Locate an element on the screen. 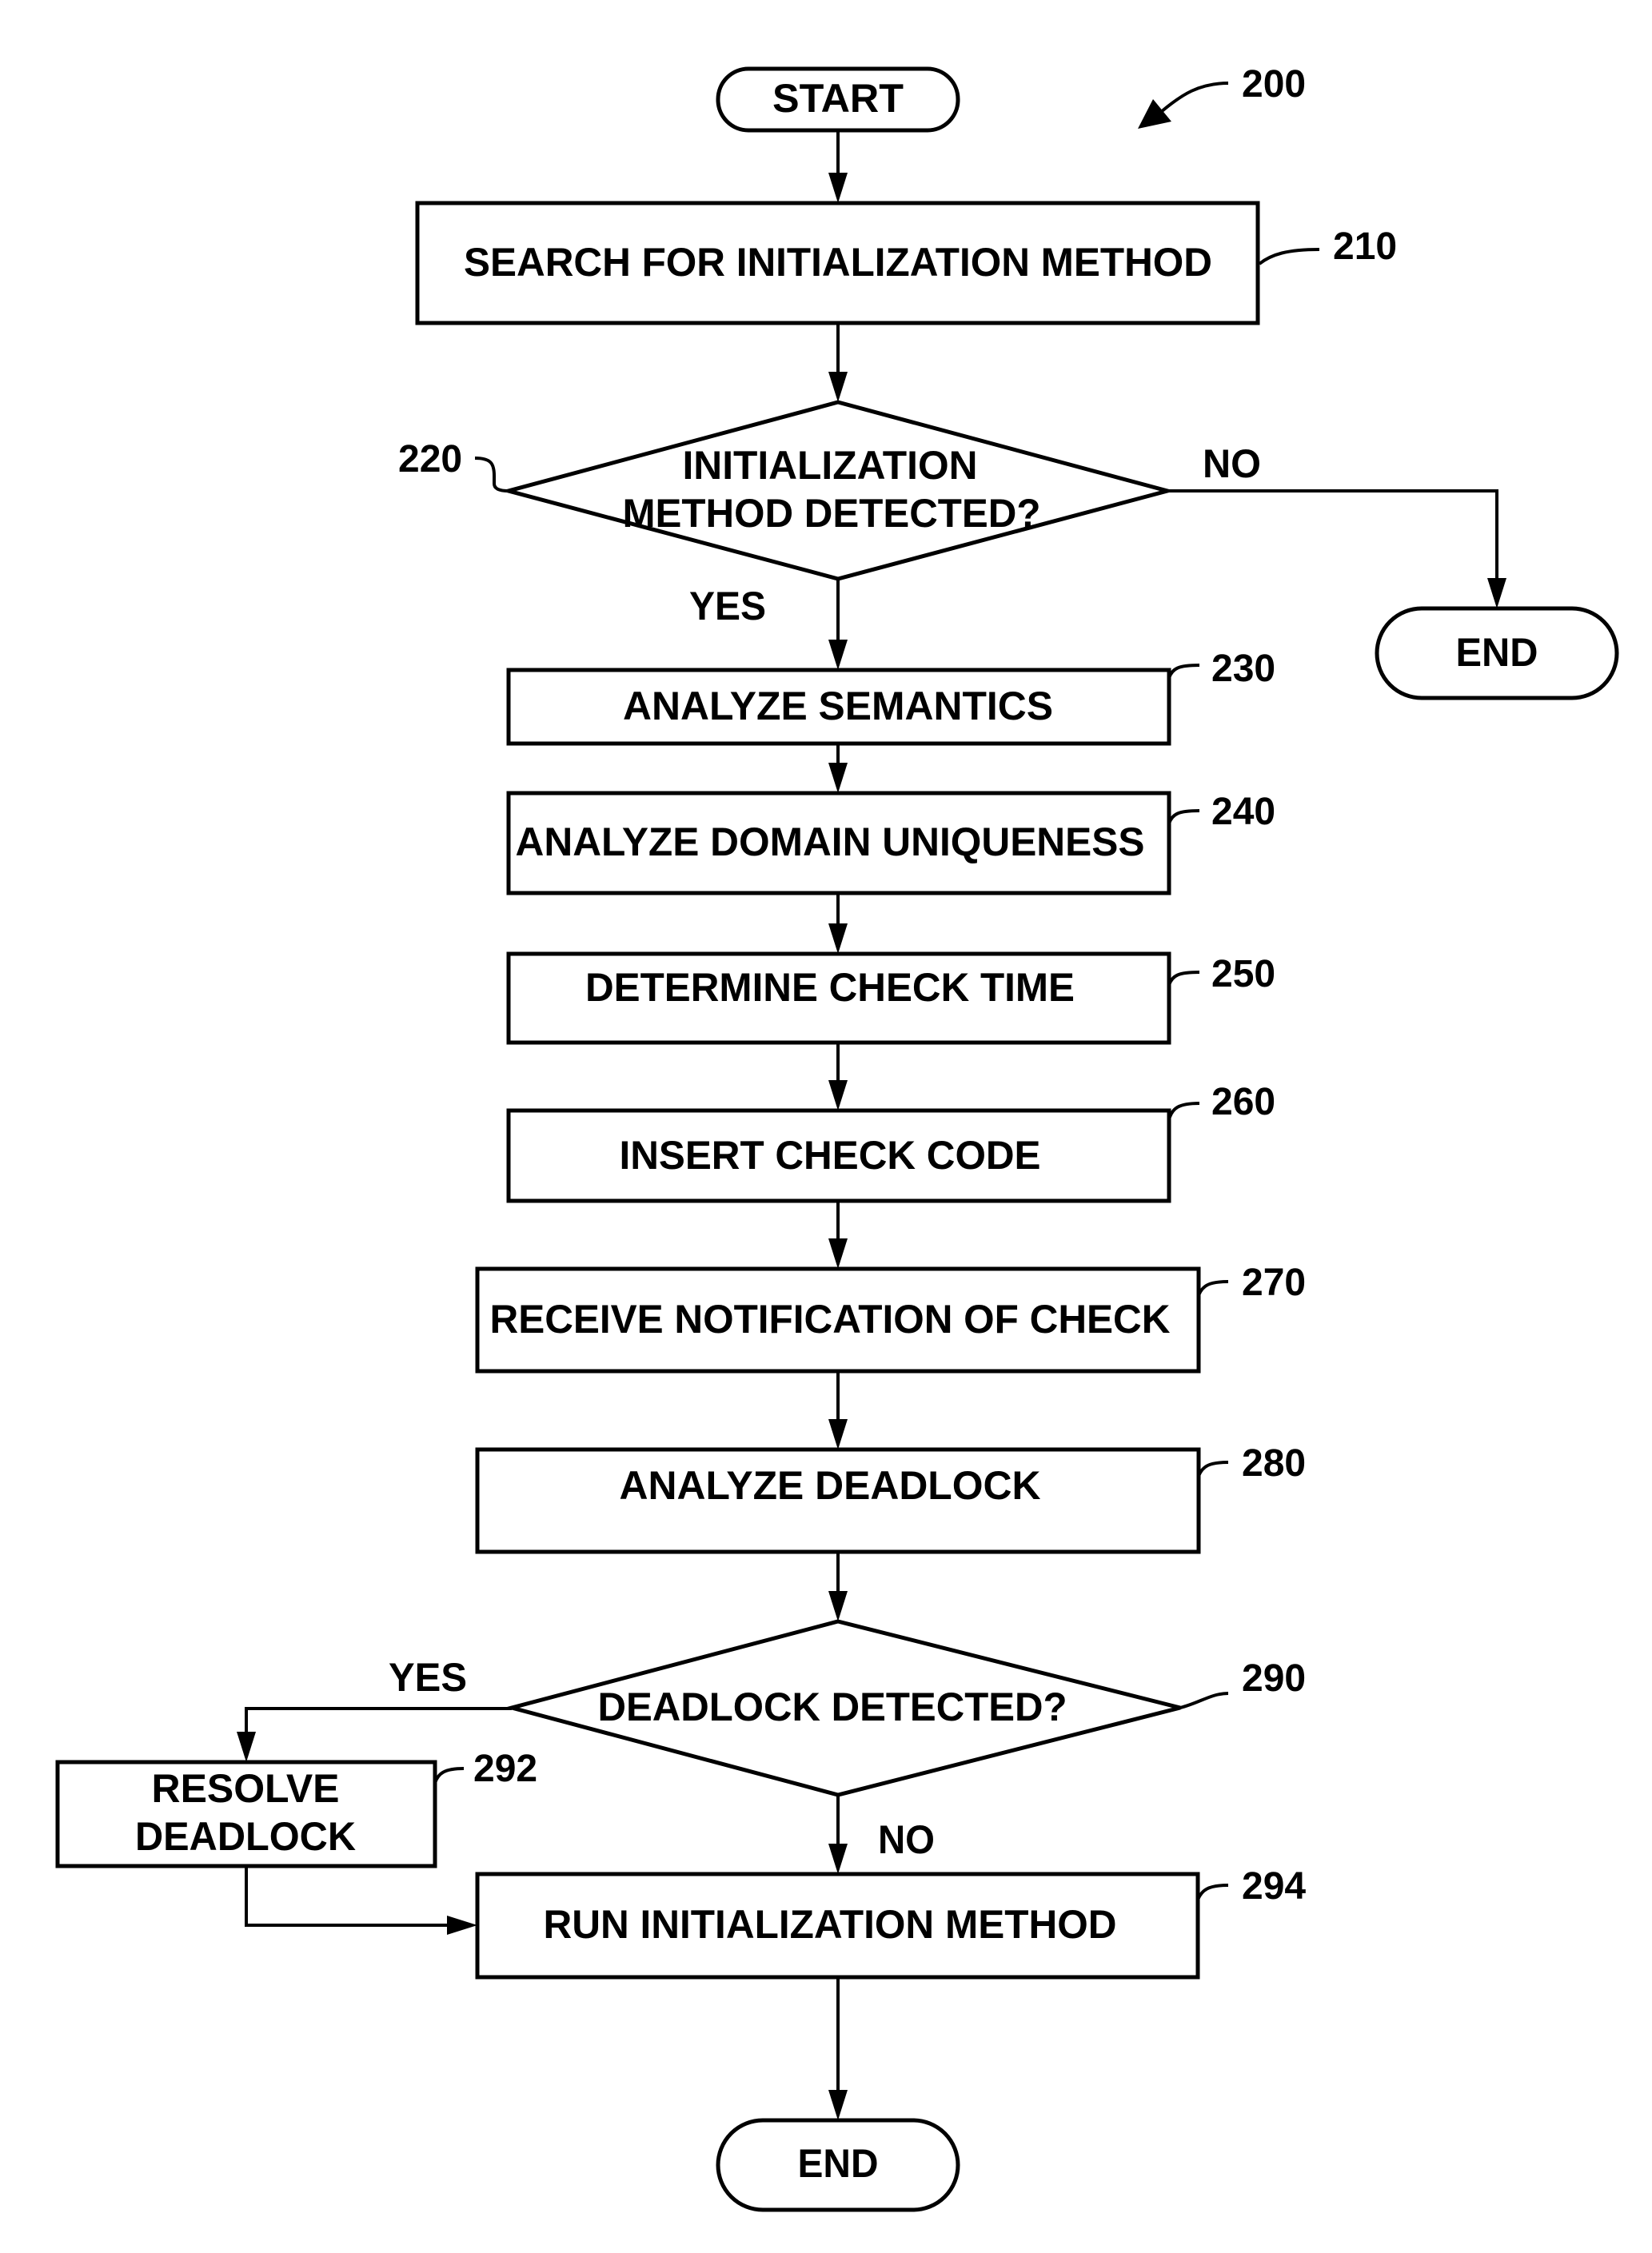  decision-290-yes-label: YES is located at coordinates (428, 1678).